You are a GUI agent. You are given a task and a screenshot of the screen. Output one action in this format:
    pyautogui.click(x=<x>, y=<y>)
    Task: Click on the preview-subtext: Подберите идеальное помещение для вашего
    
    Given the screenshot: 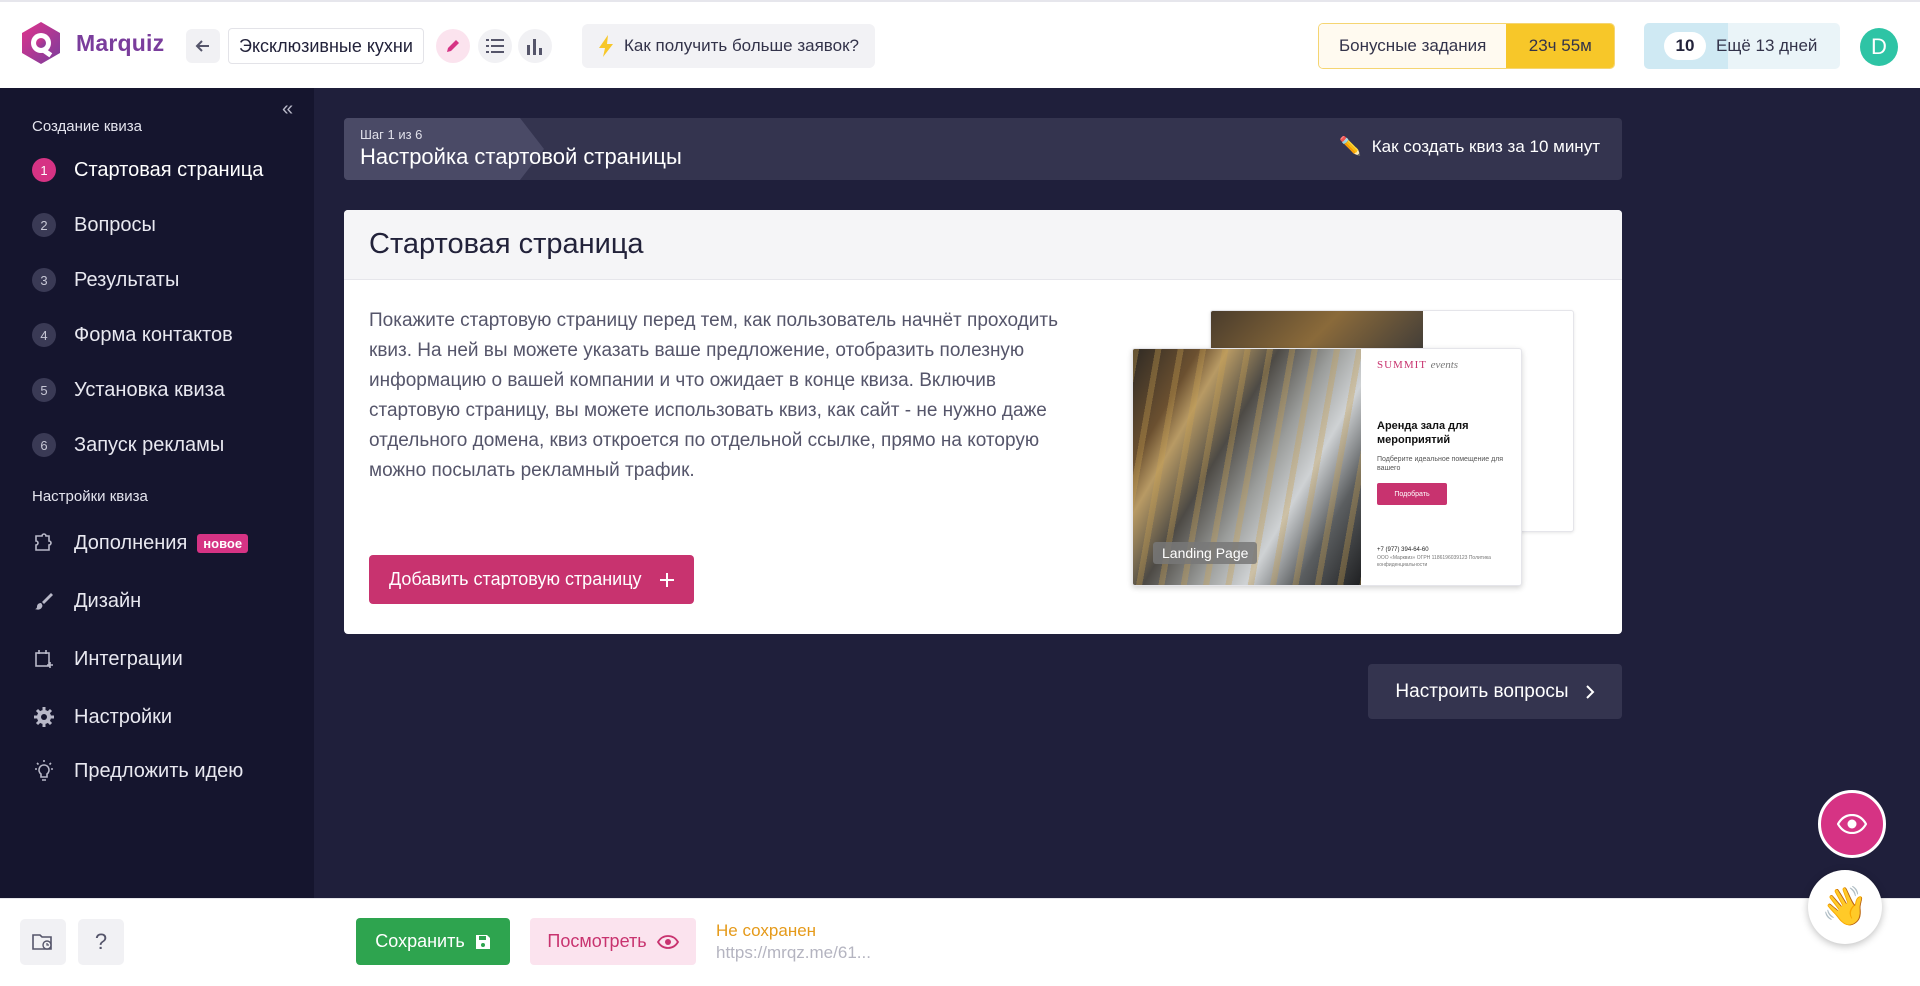 What is the action you would take?
    pyautogui.click(x=1440, y=464)
    